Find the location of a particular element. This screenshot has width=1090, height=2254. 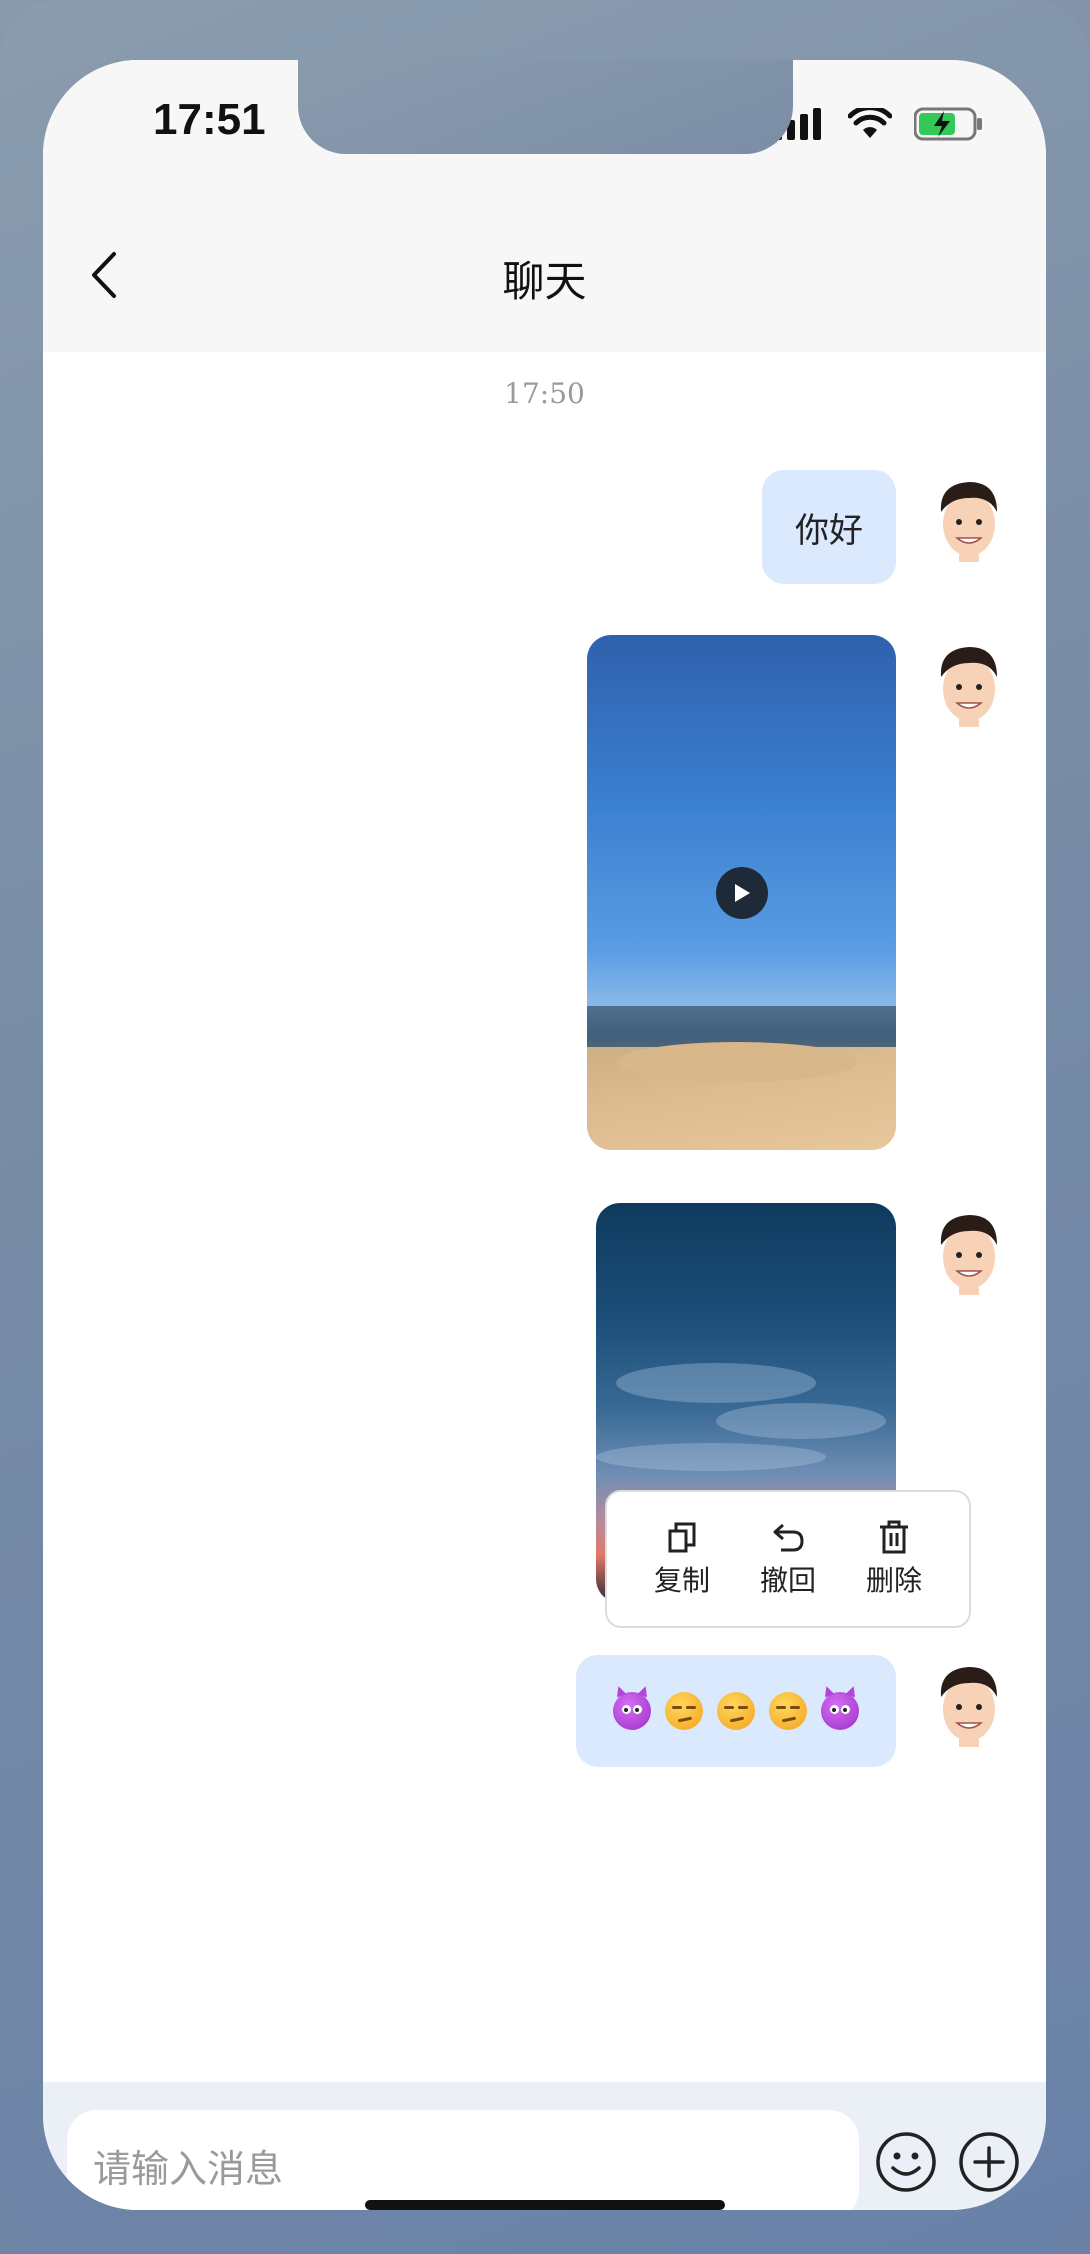

message-input-placeholder: 请输入消息 is located at coordinates (188, 2168).